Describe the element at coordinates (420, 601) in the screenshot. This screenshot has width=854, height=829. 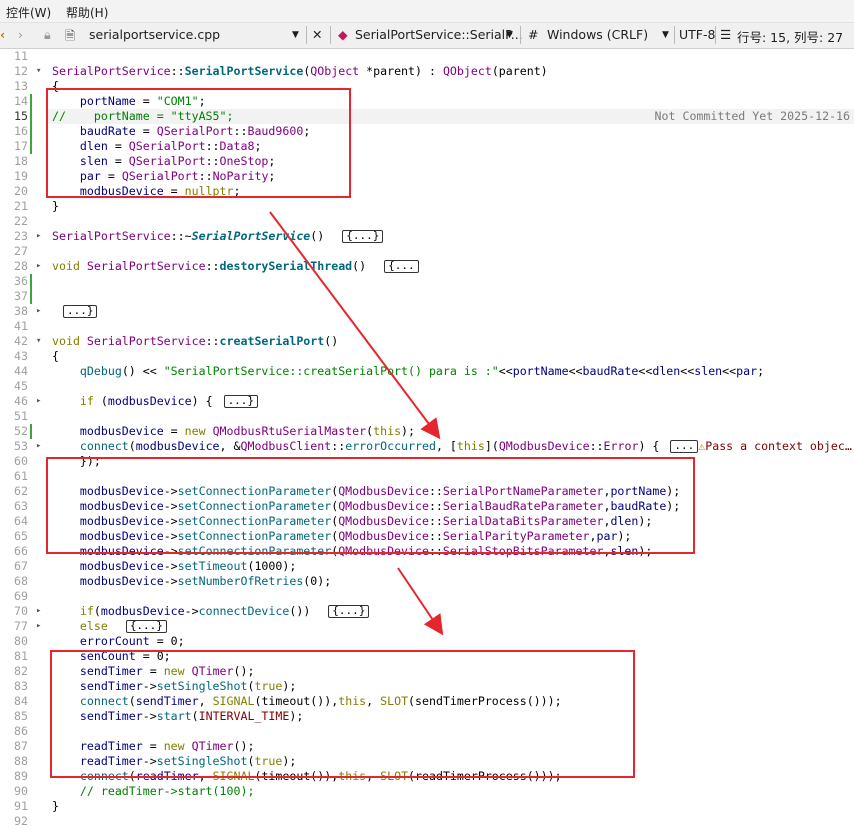
I see `arrow-to-timers` at that location.